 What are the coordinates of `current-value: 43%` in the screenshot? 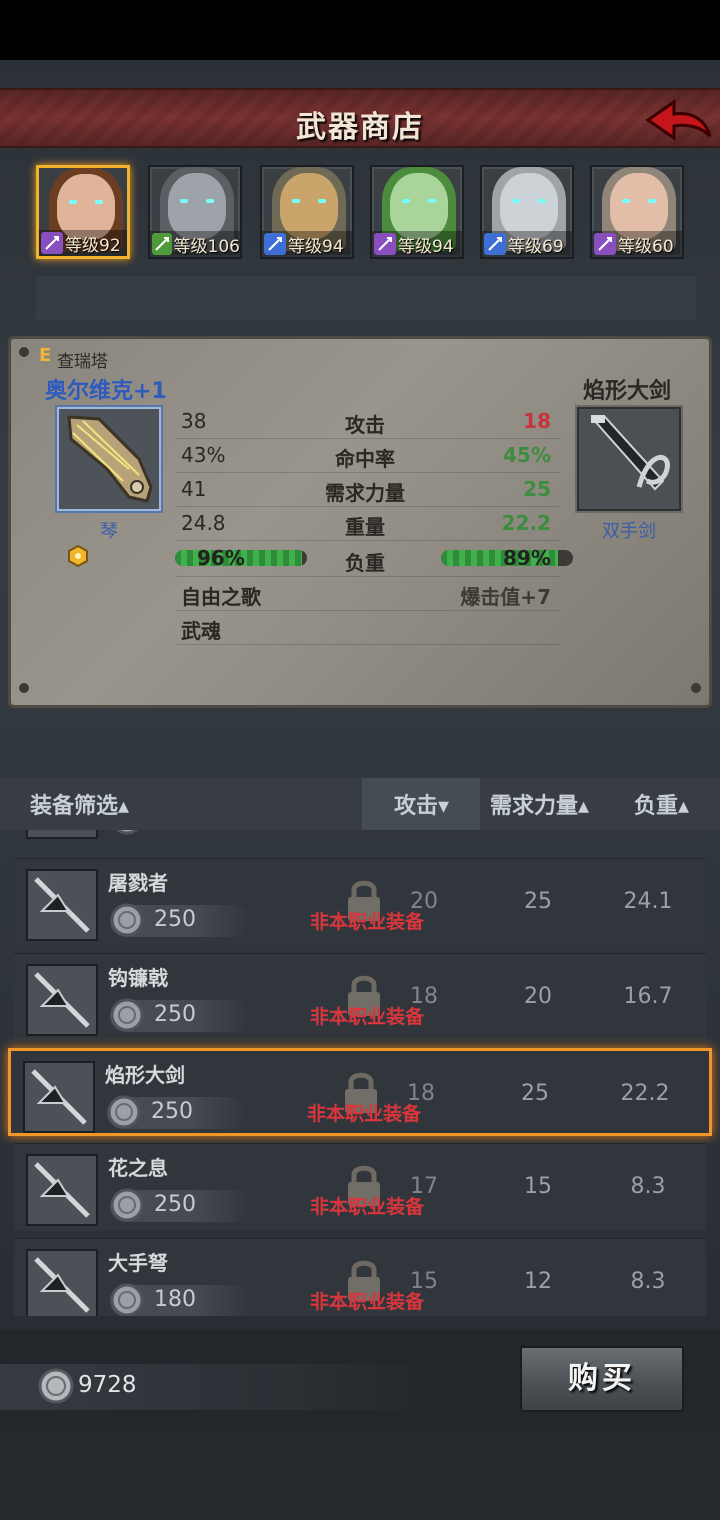 It's located at (203, 455).